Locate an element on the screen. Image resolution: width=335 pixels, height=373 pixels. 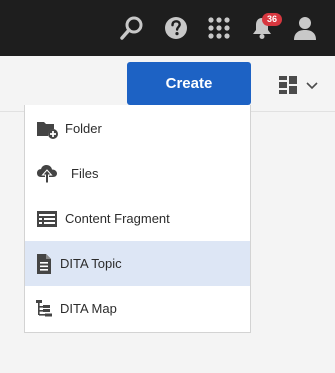
menu-item-content-fragment: Content Fragment is located at coordinates (137, 218).